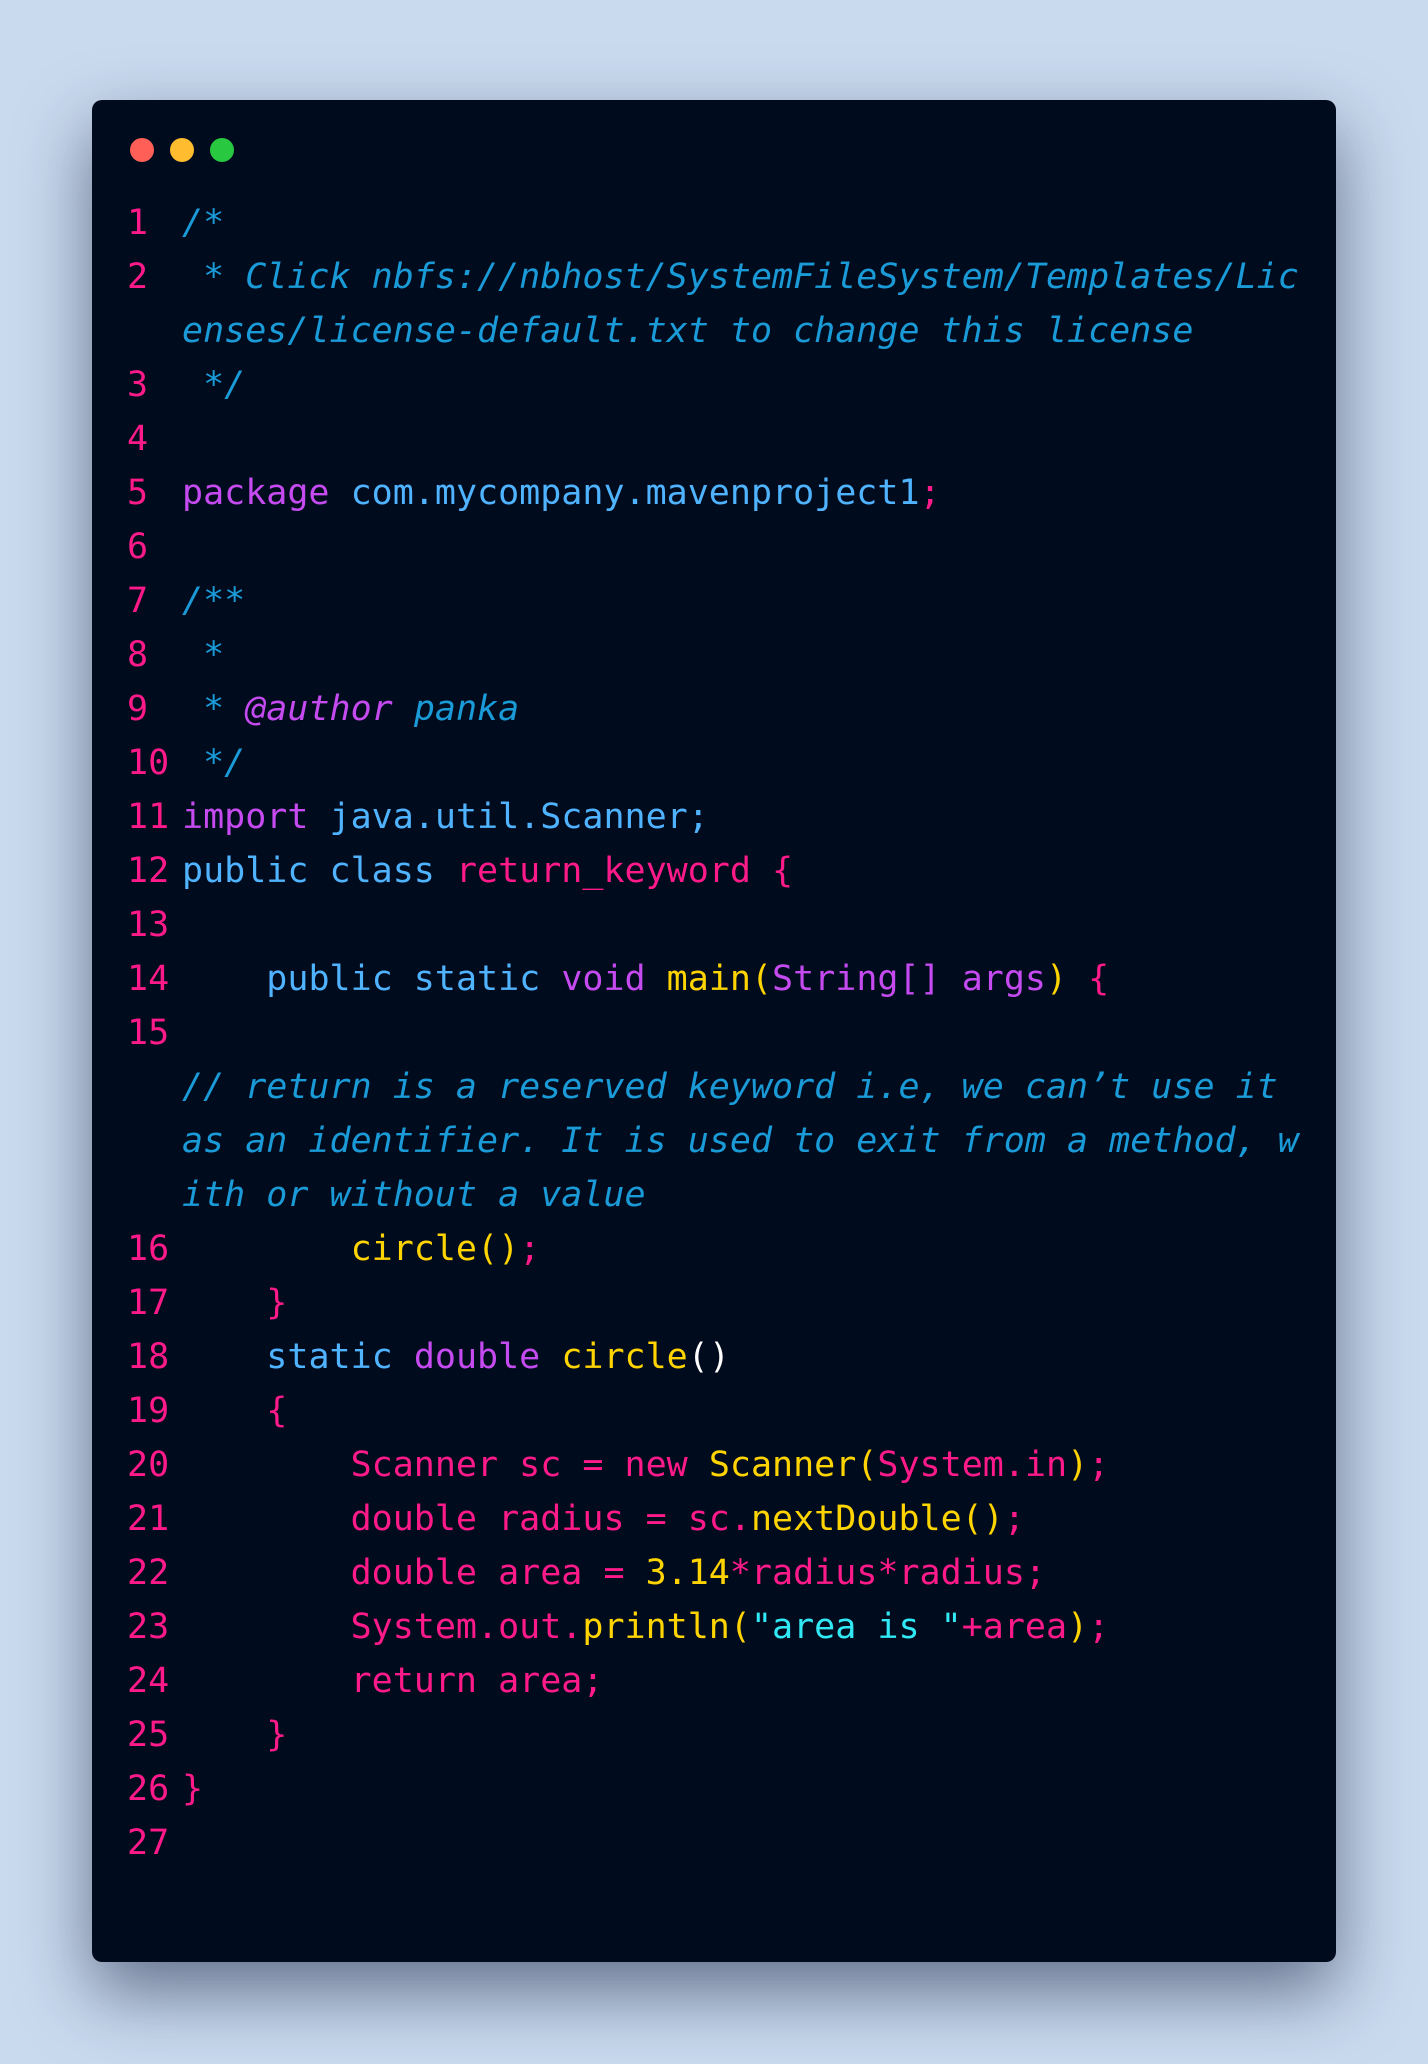  Describe the element at coordinates (298, 1357) in the screenshot. I see `code-token: static` at that location.